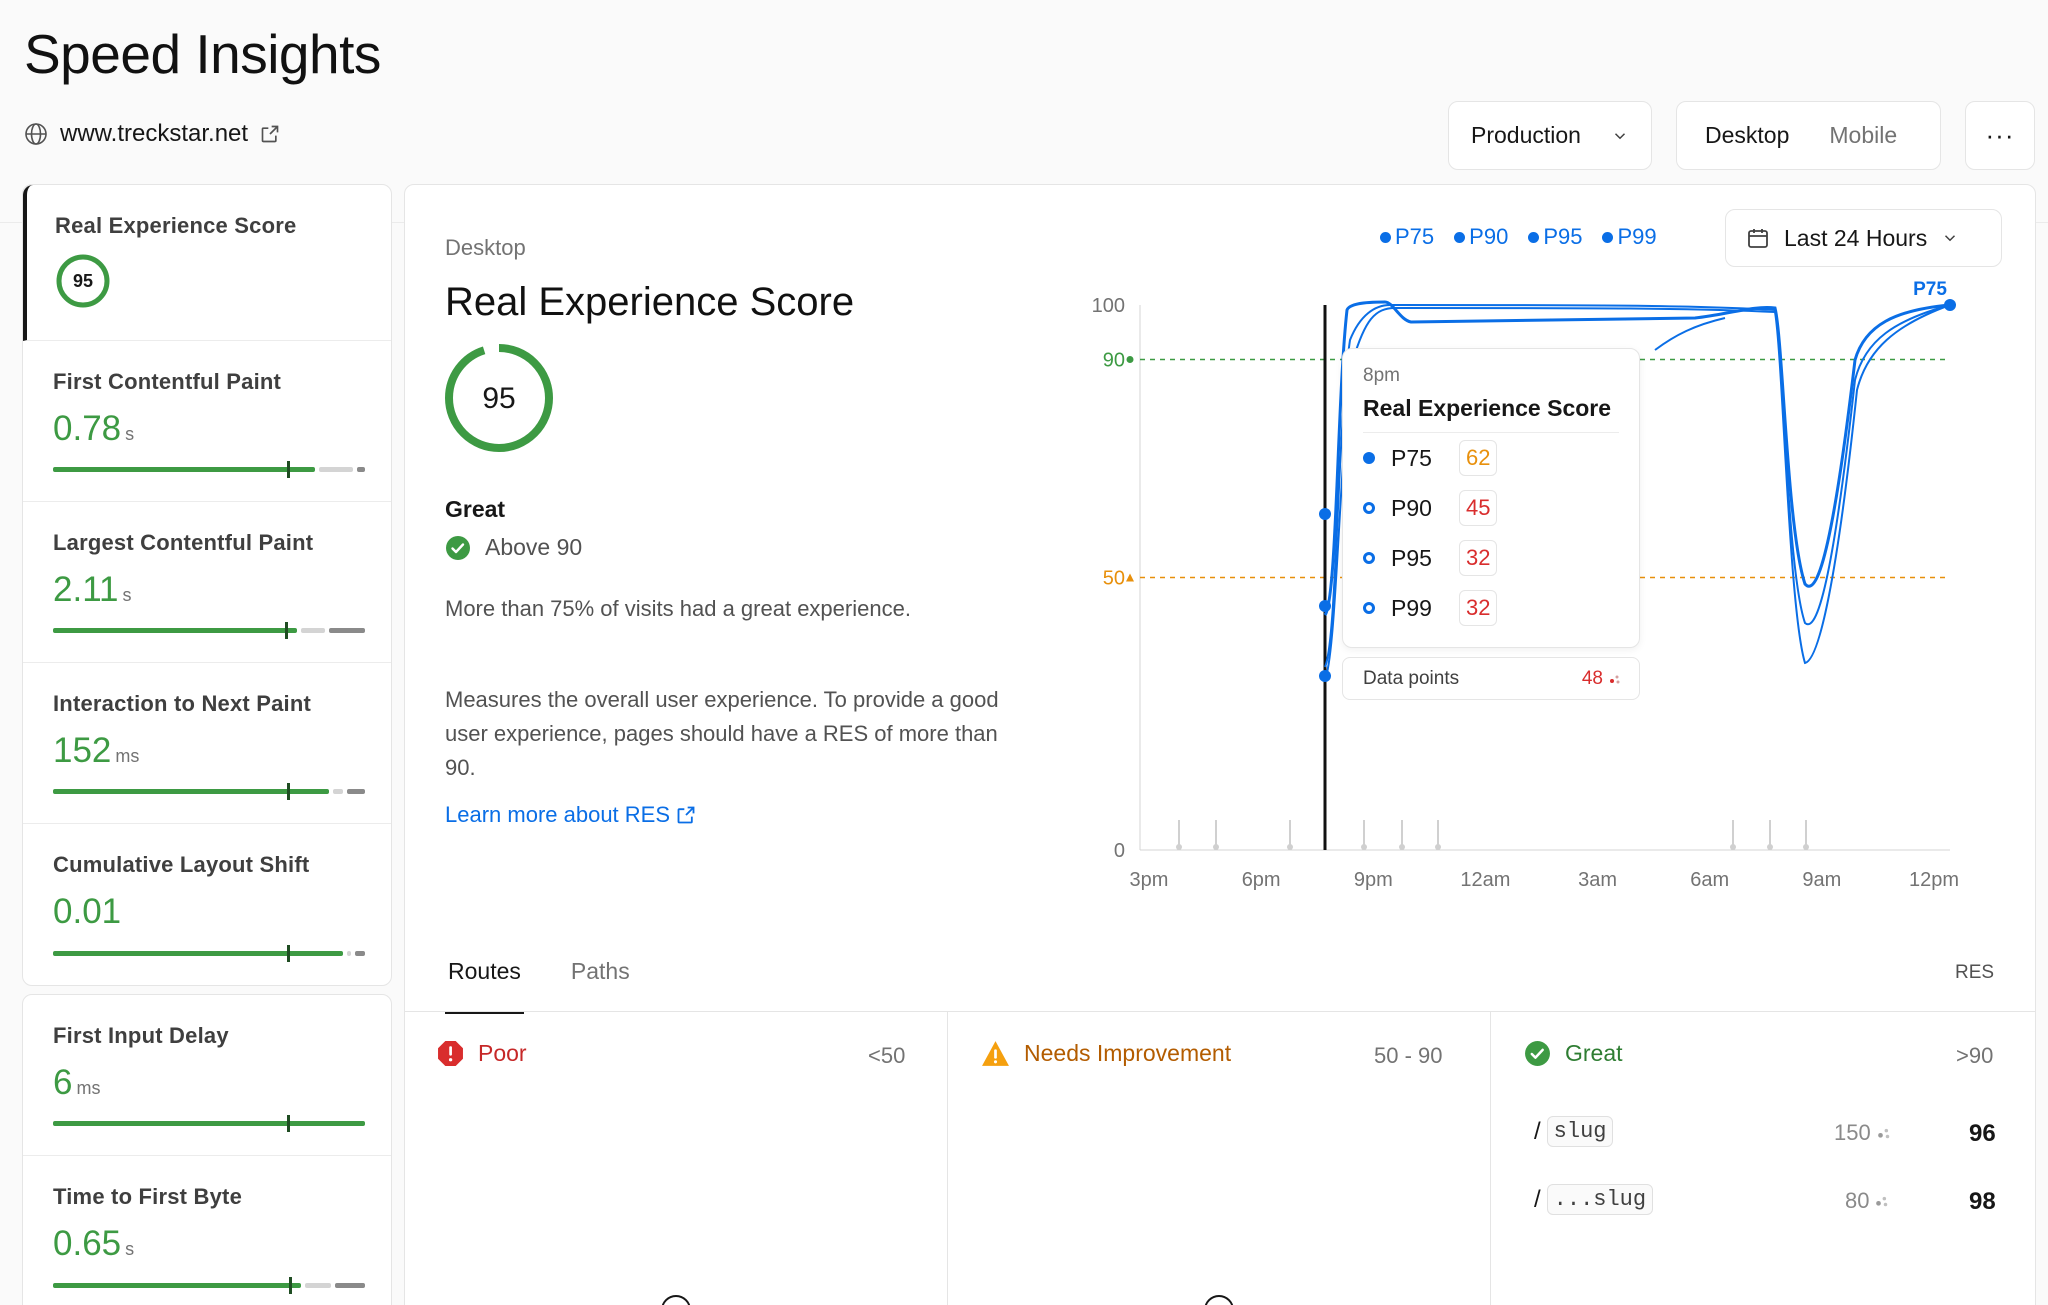 This screenshot has height=1305, width=2048. What do you see at coordinates (1982, 1133) in the screenshot?
I see `route-score: 96` at bounding box center [1982, 1133].